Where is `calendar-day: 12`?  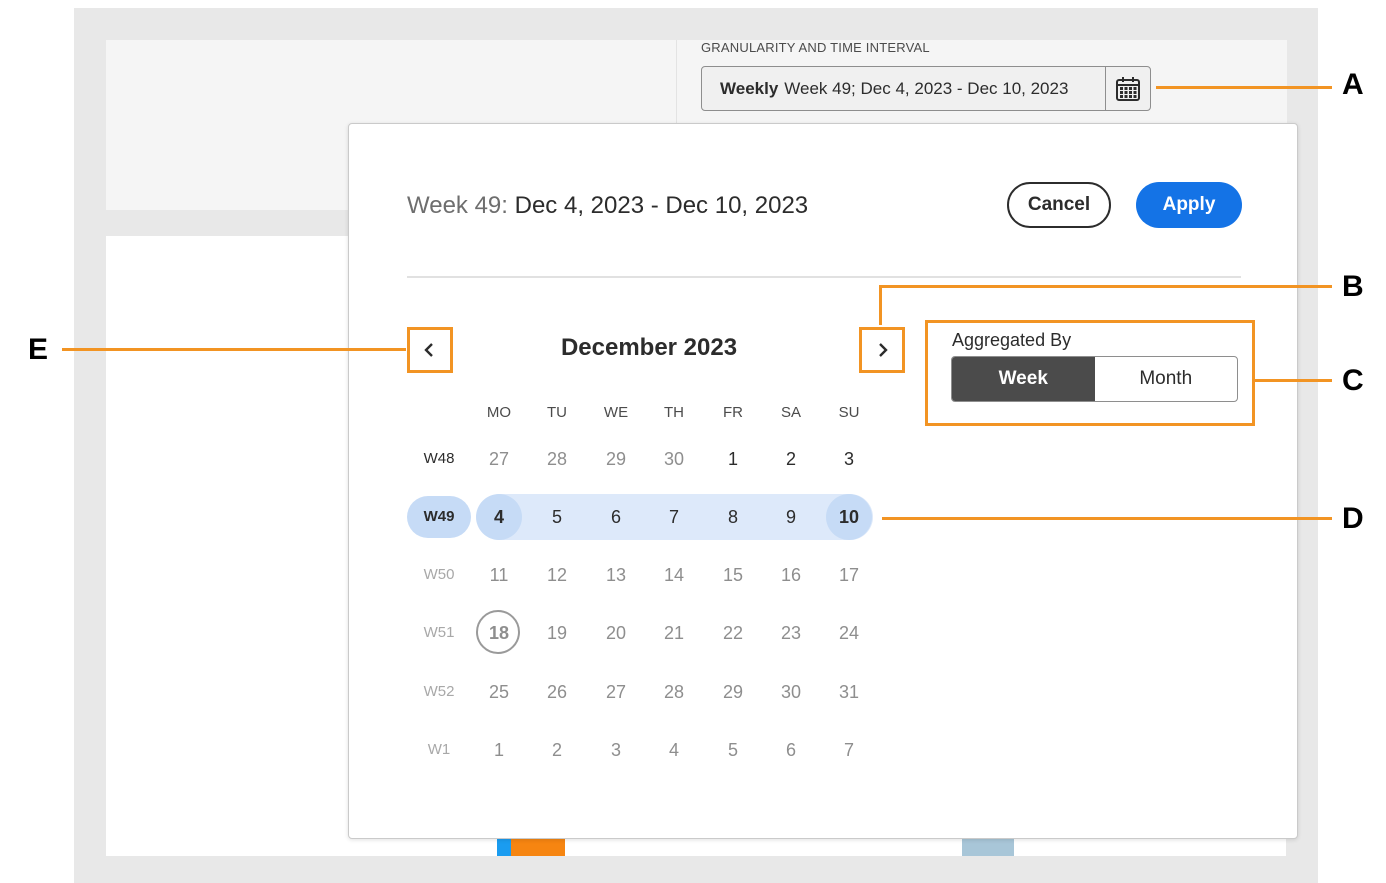 calendar-day: 12 is located at coordinates (557, 575).